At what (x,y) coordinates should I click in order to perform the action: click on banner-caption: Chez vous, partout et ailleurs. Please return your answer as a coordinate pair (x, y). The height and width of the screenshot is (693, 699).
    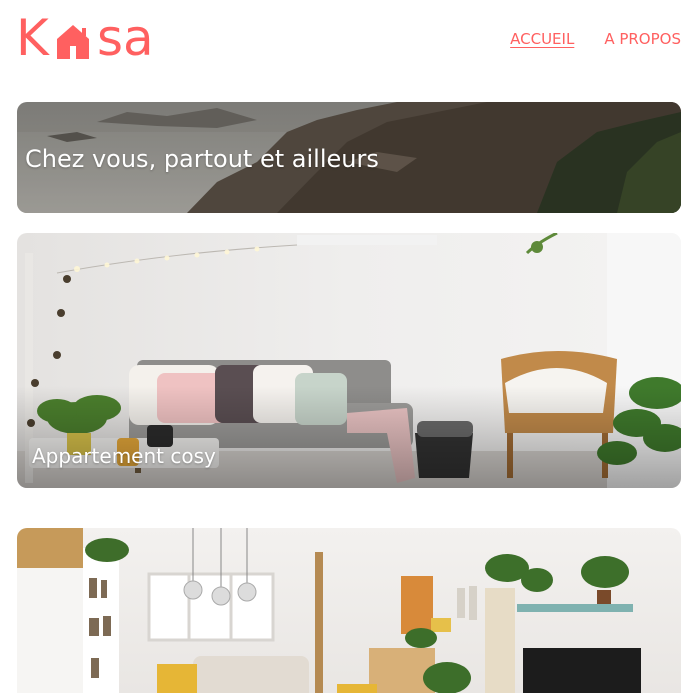
    Looking at the image, I should click on (202, 159).